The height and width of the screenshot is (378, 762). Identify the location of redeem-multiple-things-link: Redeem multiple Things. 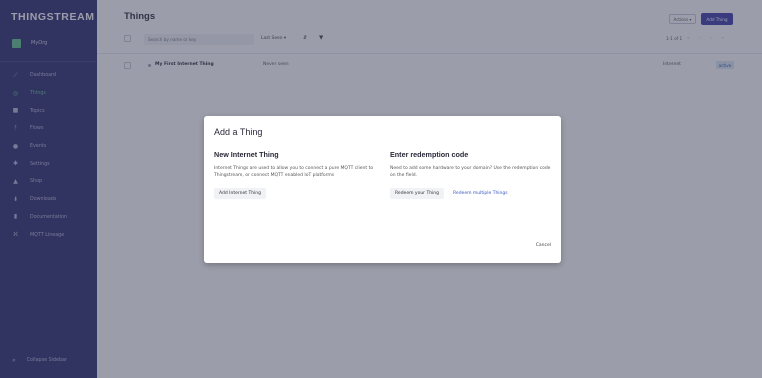
(480, 193).